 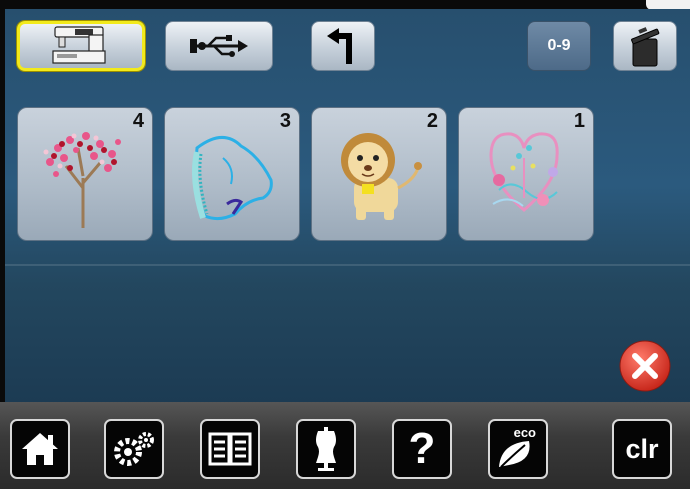 I want to click on cherry-blossom-tree-image, so click(x=82, y=180).